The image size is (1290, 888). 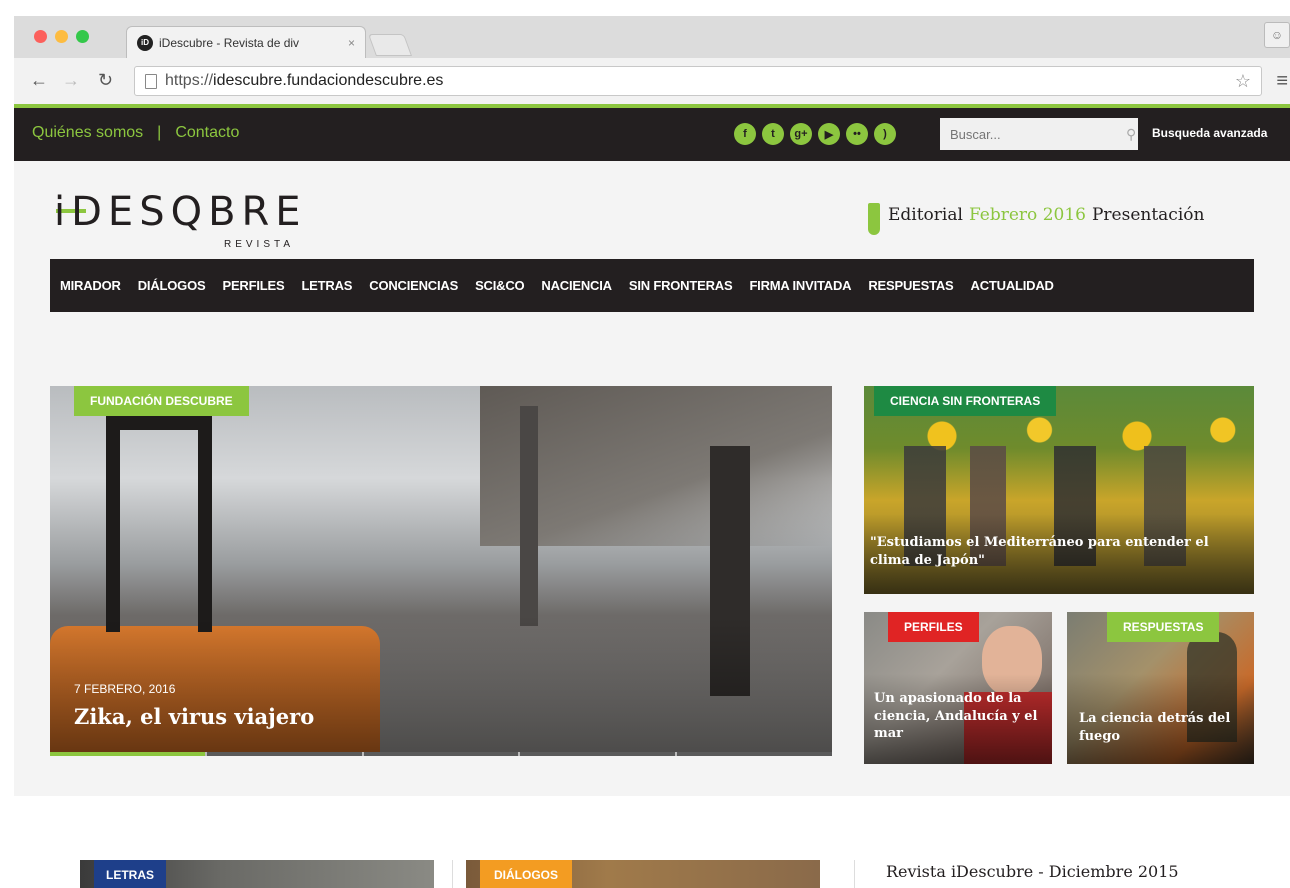 What do you see at coordinates (390, 45) in the screenshot?
I see `new-tab-button` at bounding box center [390, 45].